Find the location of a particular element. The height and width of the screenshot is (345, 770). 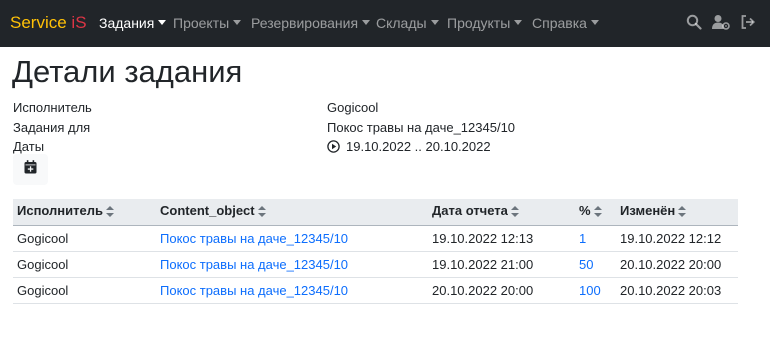

nav-menu-help: Справка is located at coordinates (565, 23).